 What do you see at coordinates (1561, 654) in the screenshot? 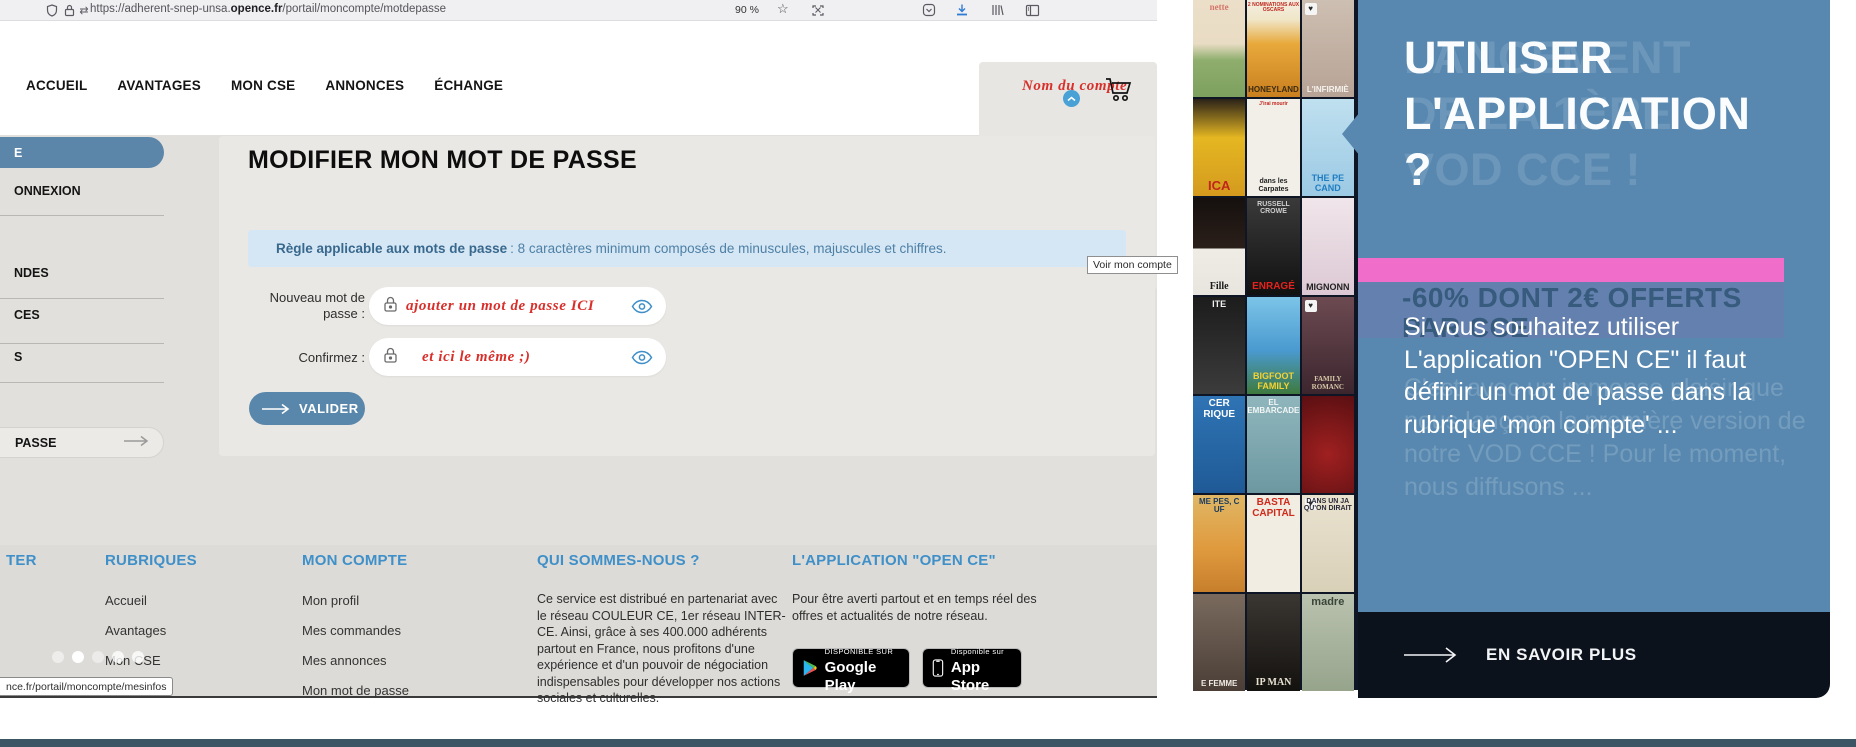
I see `learn-more-label: EN SAVOIR PLUS` at bounding box center [1561, 654].